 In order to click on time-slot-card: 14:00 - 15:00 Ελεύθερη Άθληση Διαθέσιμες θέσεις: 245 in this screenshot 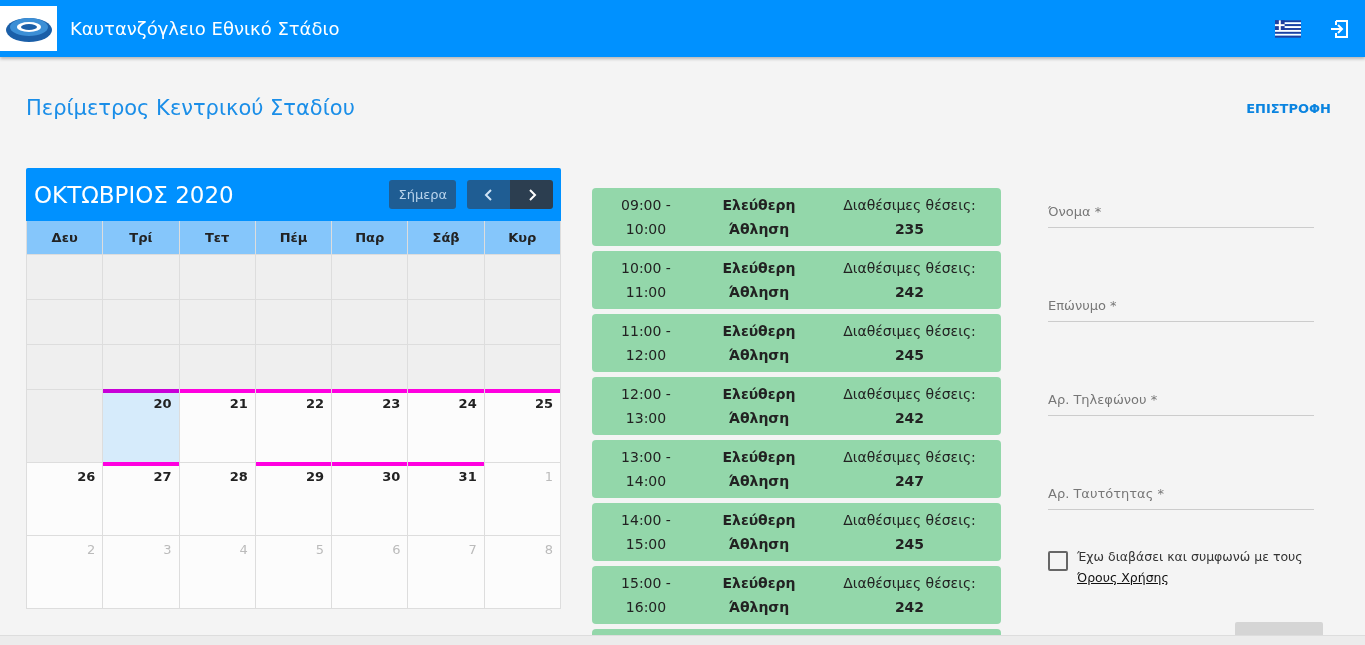, I will do `click(796, 532)`.